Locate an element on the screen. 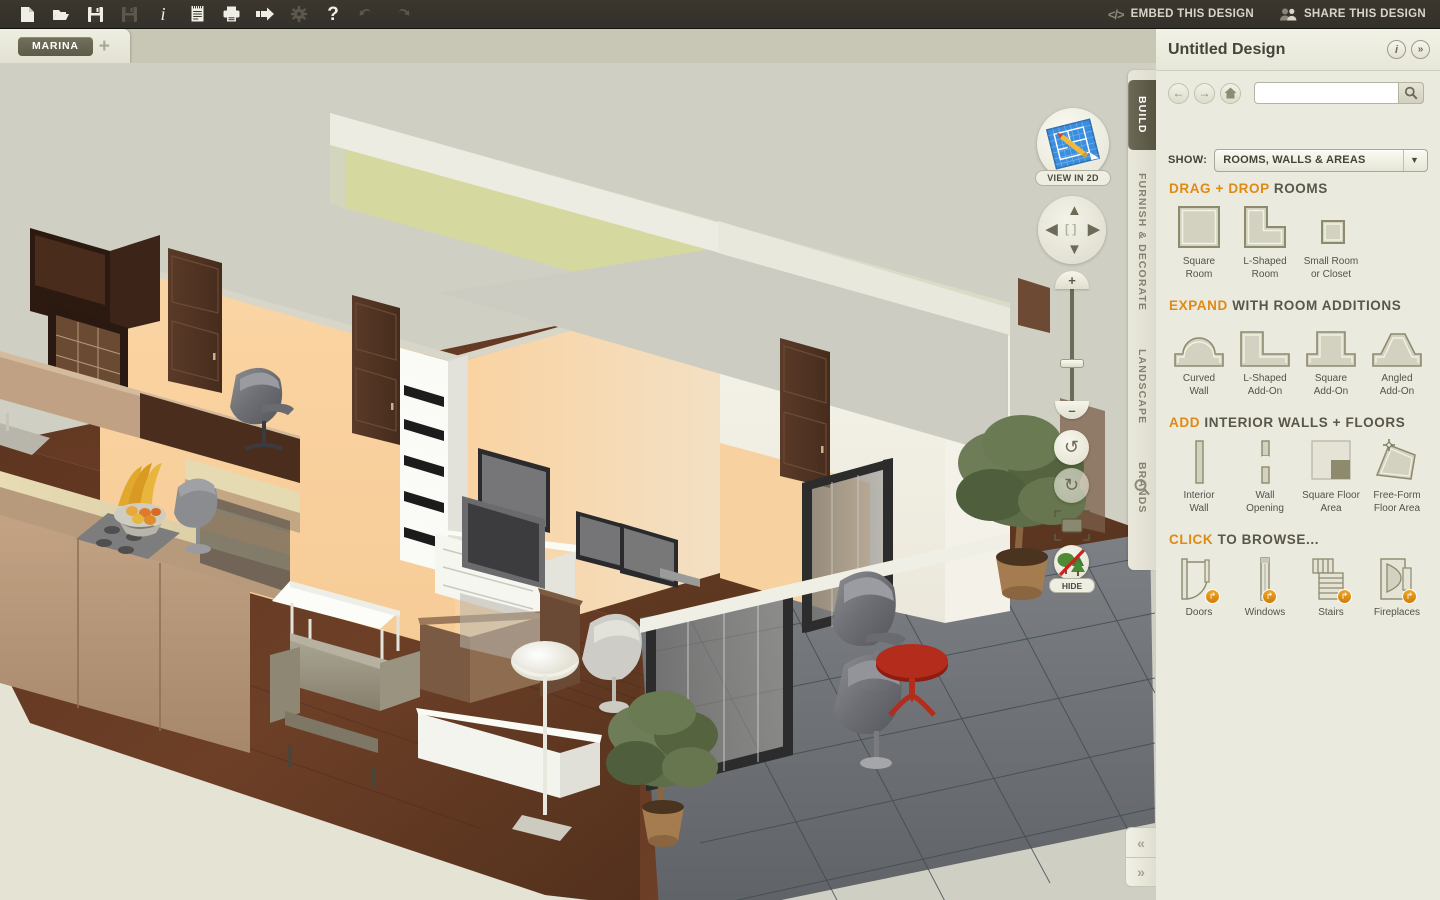  tile-label: Angled Add-On is located at coordinates (1397, 385).